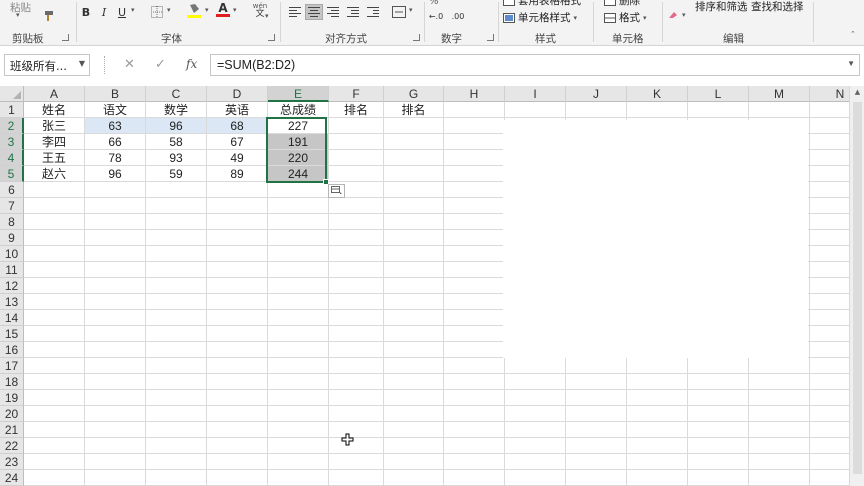 The image size is (864, 486). I want to click on header-cell: 英语, so click(237, 109).